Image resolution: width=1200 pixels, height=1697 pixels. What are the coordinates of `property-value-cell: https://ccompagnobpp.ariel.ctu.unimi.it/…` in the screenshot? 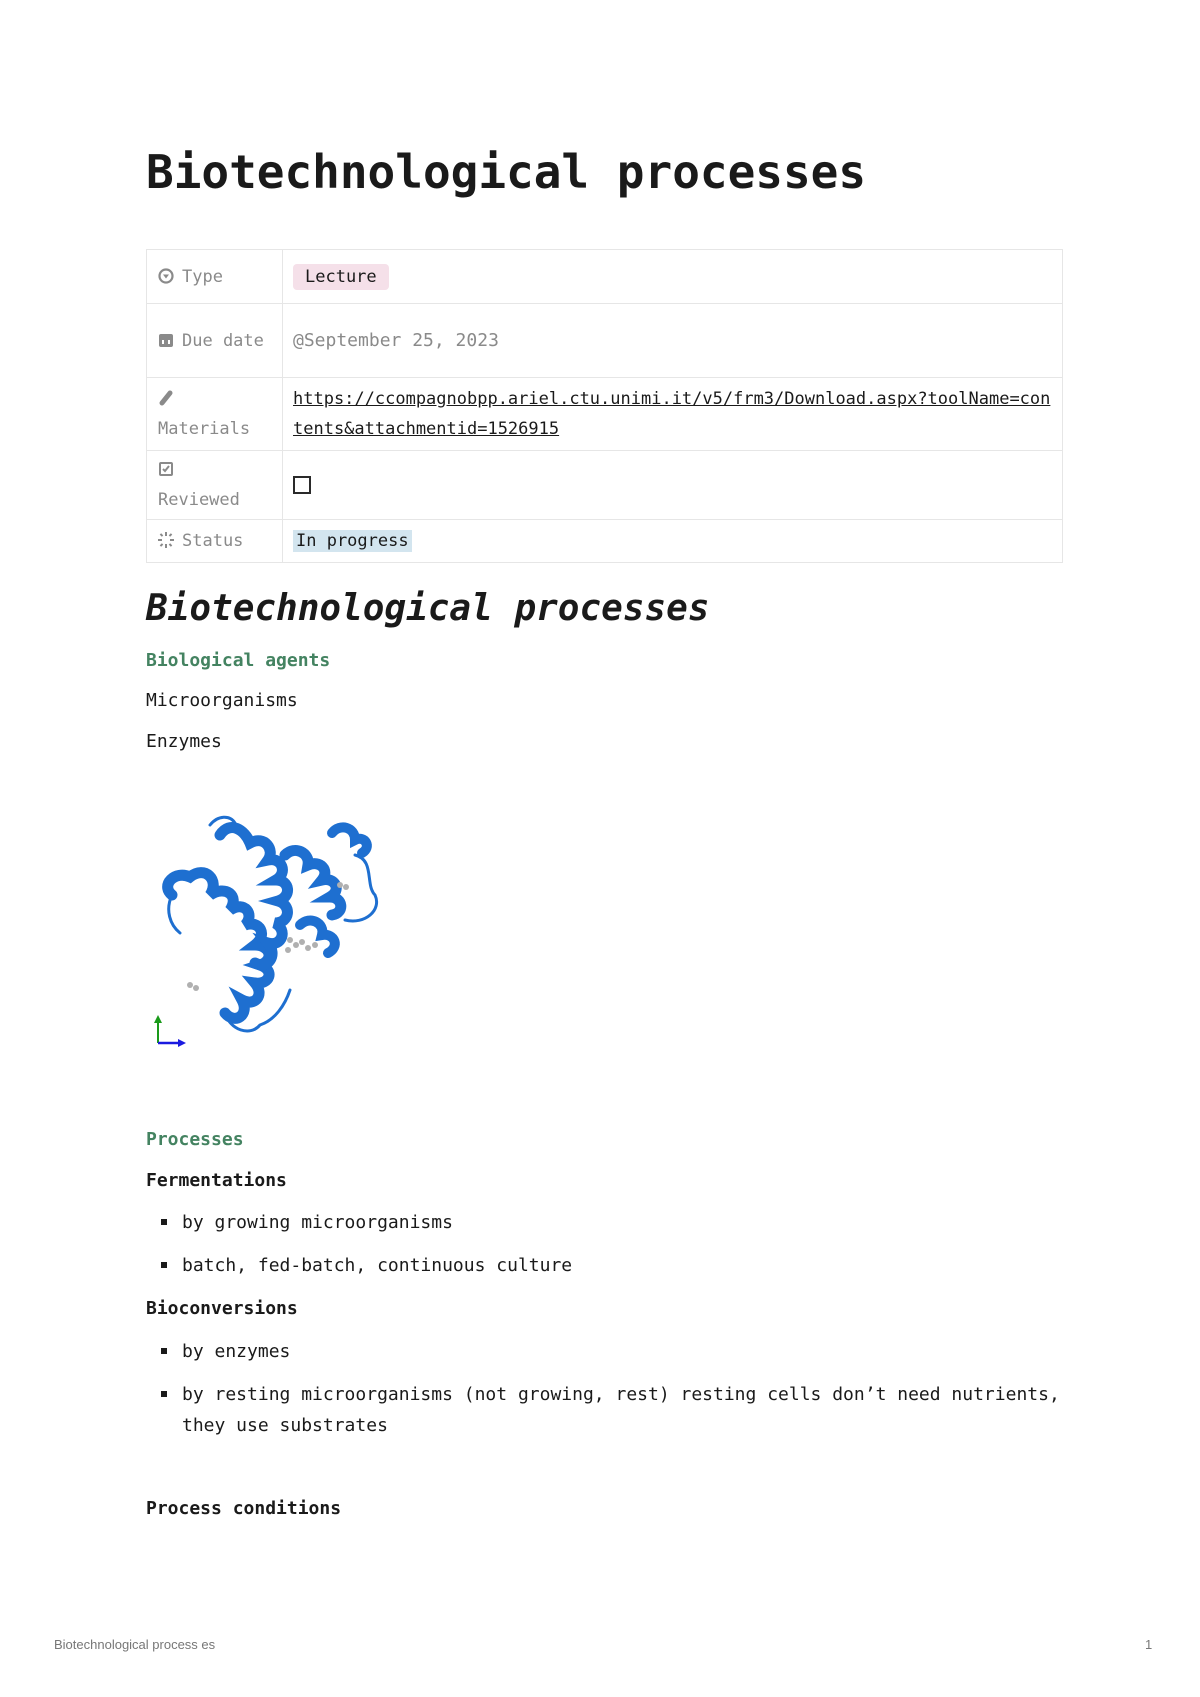 It's located at (672, 414).